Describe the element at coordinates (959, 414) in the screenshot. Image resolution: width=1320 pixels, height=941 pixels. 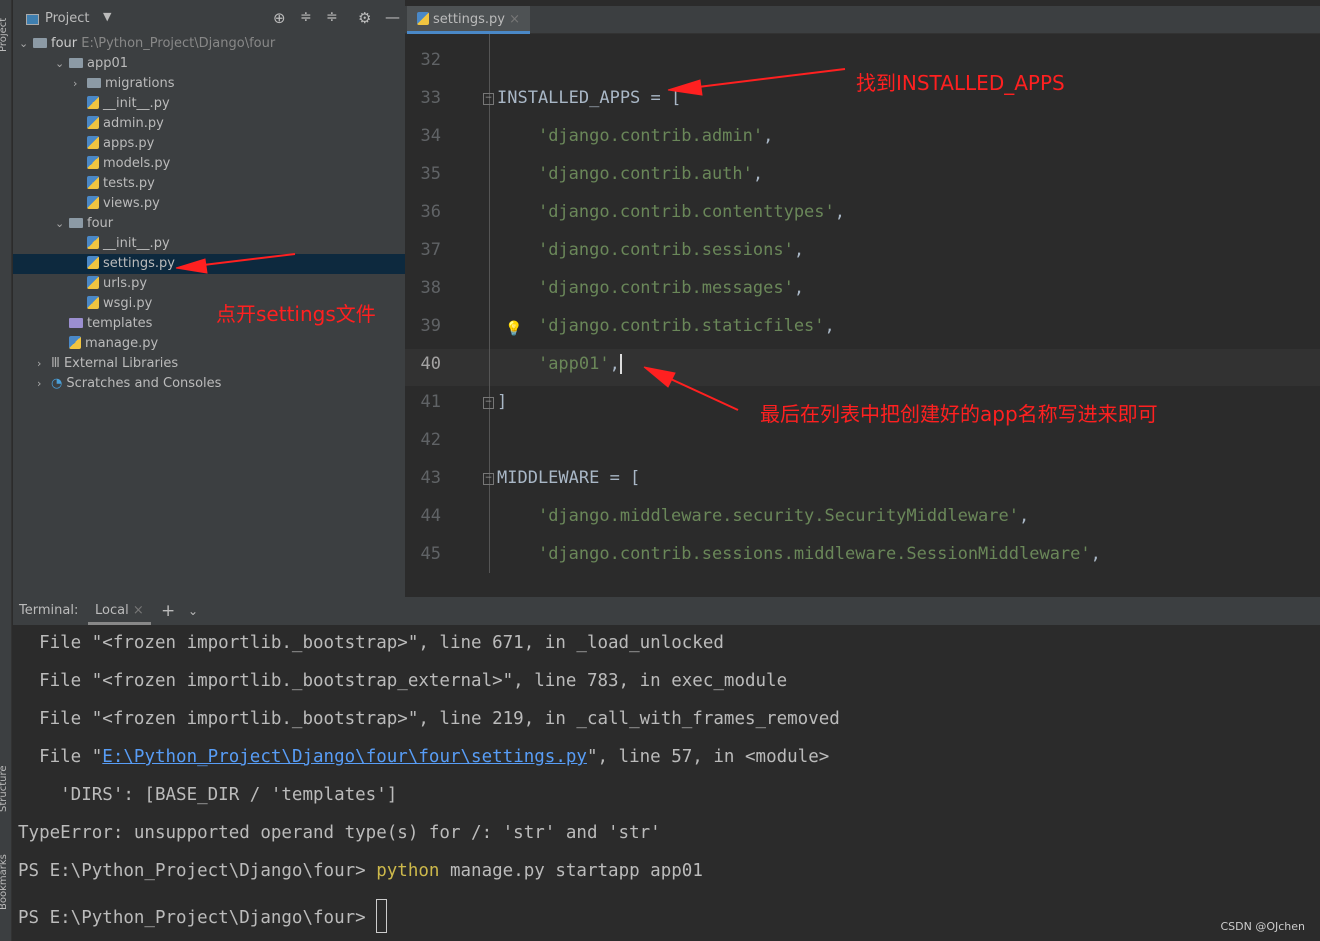
I see `annotation-add-app: 最后在列表中把创建好的app名称写进来即可` at that location.